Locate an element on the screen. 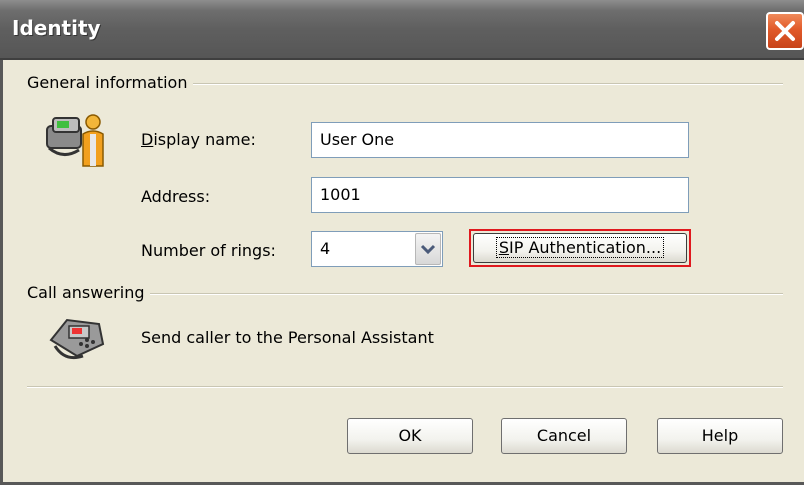 This screenshot has width=804, height=485. close-button is located at coordinates (785, 31).